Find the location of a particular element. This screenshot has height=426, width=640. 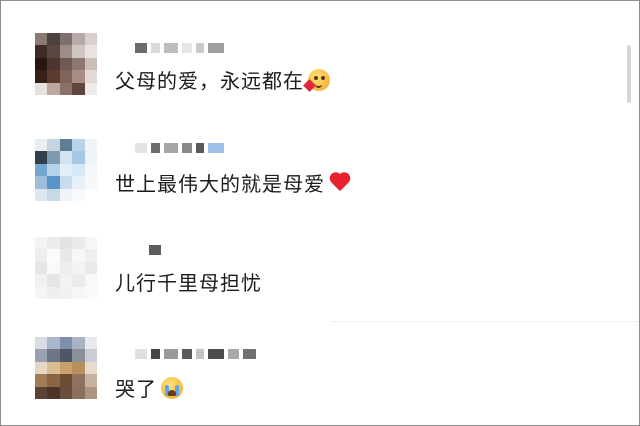

comment-text: 父母的爱，永远都在 is located at coordinates (209, 81).